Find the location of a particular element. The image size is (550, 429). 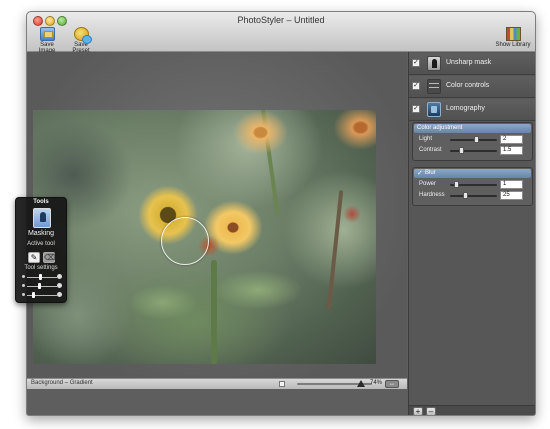

power-value-field: 1 is located at coordinates (511, 184).